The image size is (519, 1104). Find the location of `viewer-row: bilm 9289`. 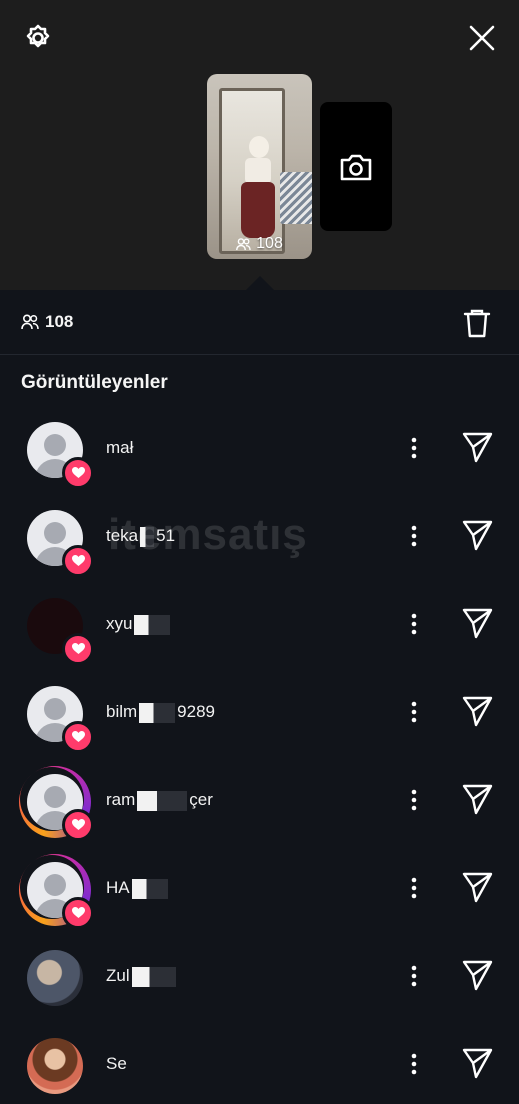

viewer-row: bilm 9289 is located at coordinates (259, 712).